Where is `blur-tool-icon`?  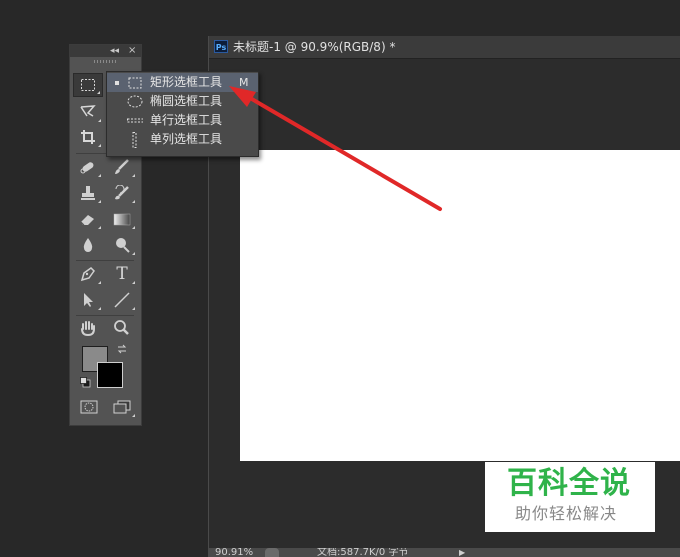
blur-tool-icon is located at coordinates (88, 245).